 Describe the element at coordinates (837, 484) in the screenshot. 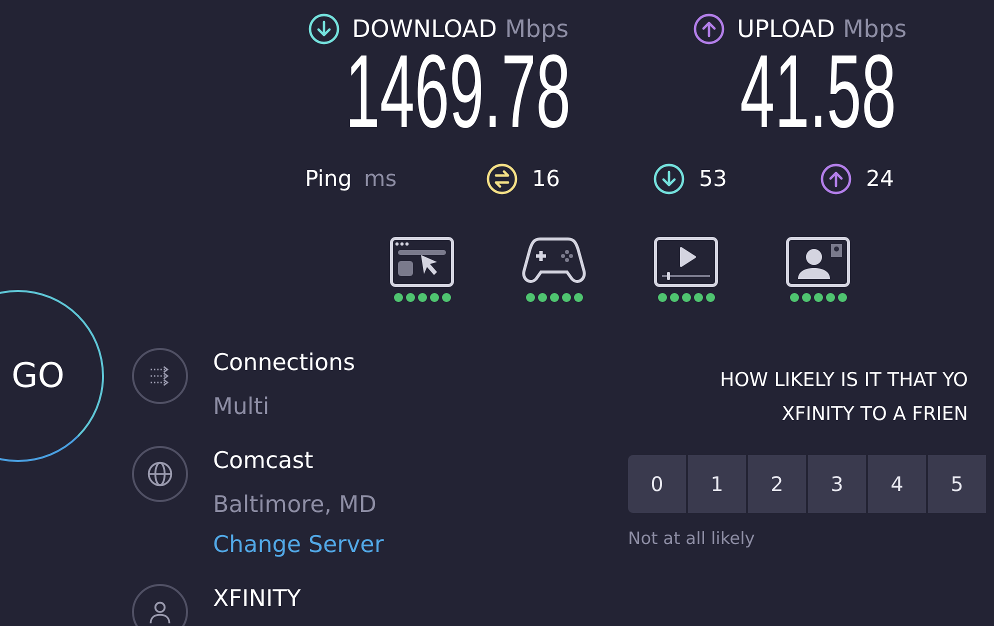

I see `rating-option: 3` at that location.